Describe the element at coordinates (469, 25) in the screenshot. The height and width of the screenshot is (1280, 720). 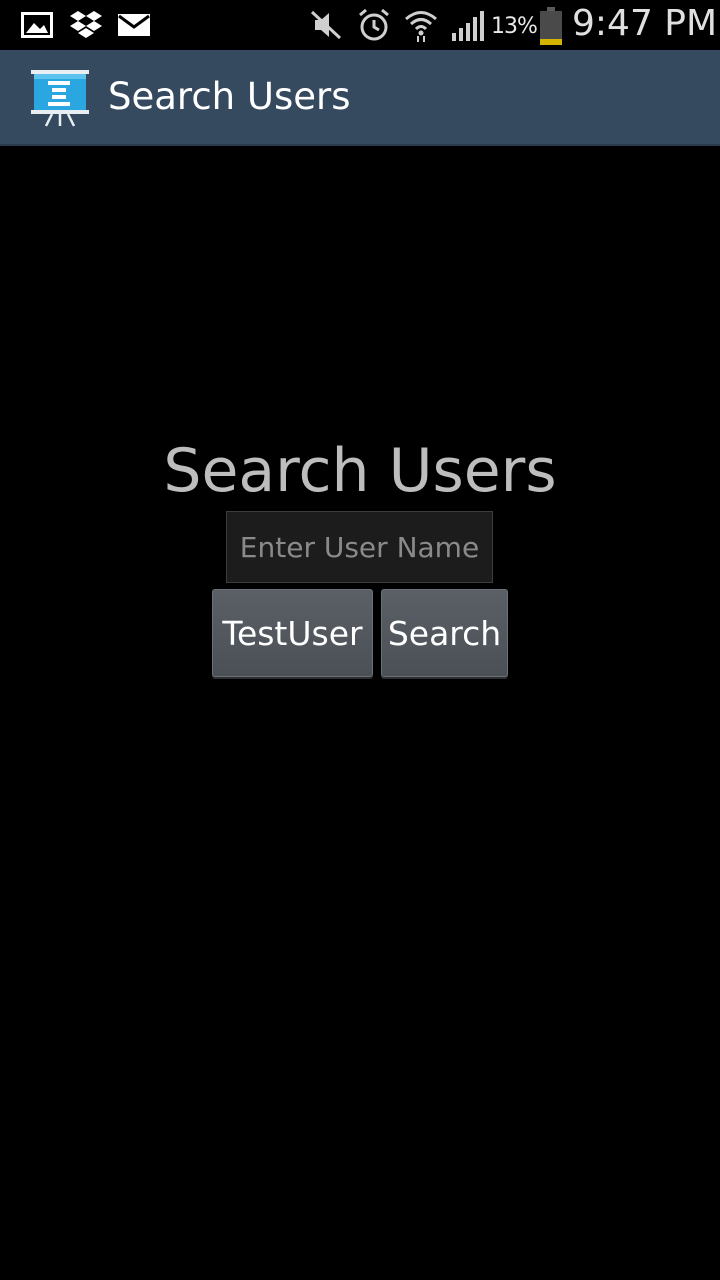
I see `signal-icon` at that location.